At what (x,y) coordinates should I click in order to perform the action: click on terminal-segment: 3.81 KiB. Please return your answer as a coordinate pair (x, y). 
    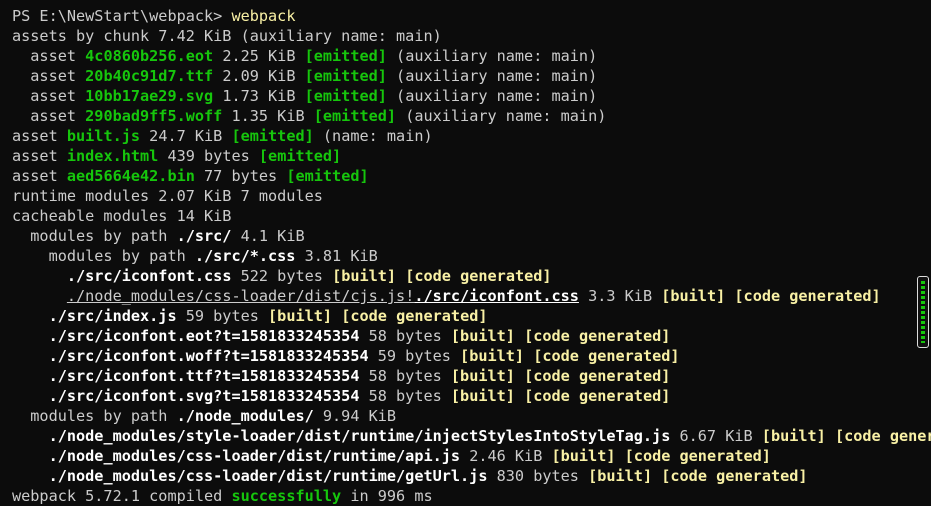
    Looking at the image, I should click on (336, 256).